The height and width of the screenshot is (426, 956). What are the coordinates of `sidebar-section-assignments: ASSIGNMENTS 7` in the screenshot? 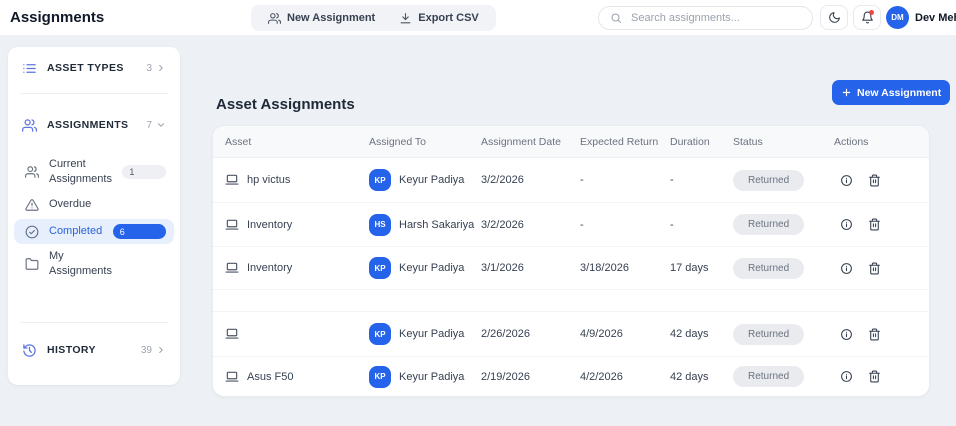 It's located at (94, 125).